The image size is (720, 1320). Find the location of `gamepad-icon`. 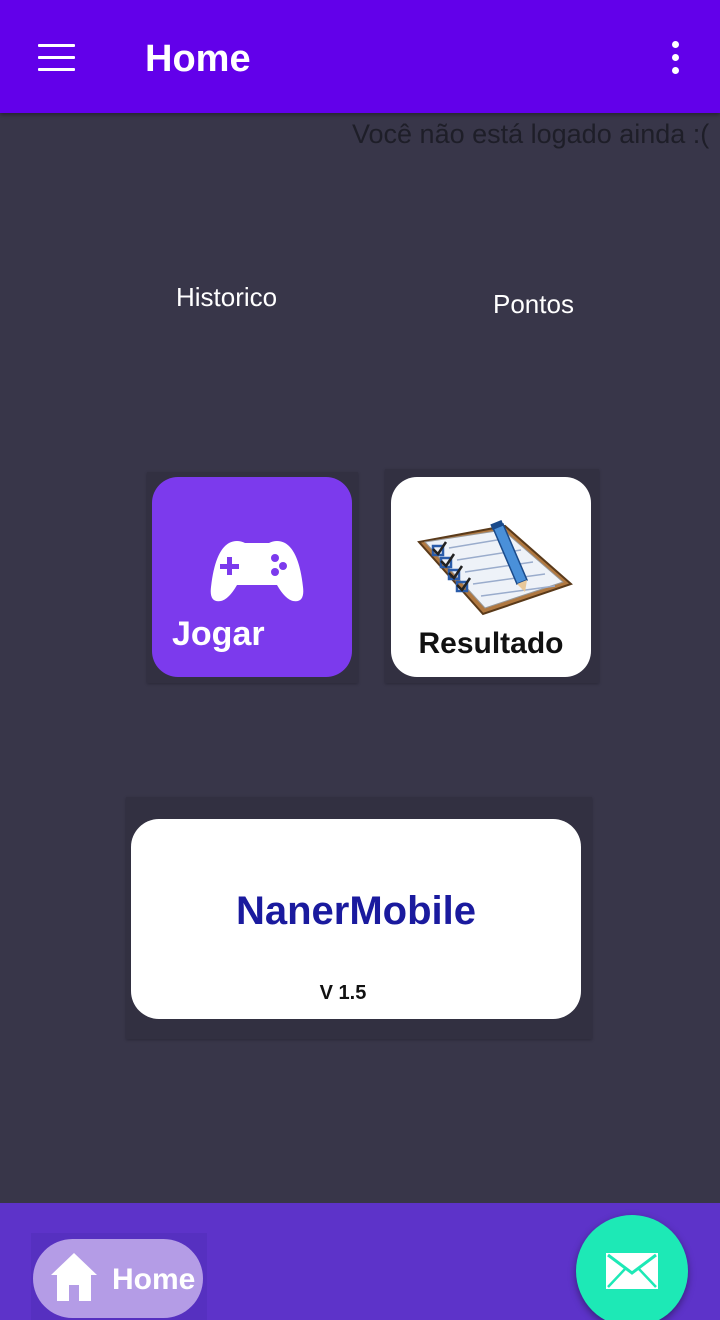

gamepad-icon is located at coordinates (257, 571).